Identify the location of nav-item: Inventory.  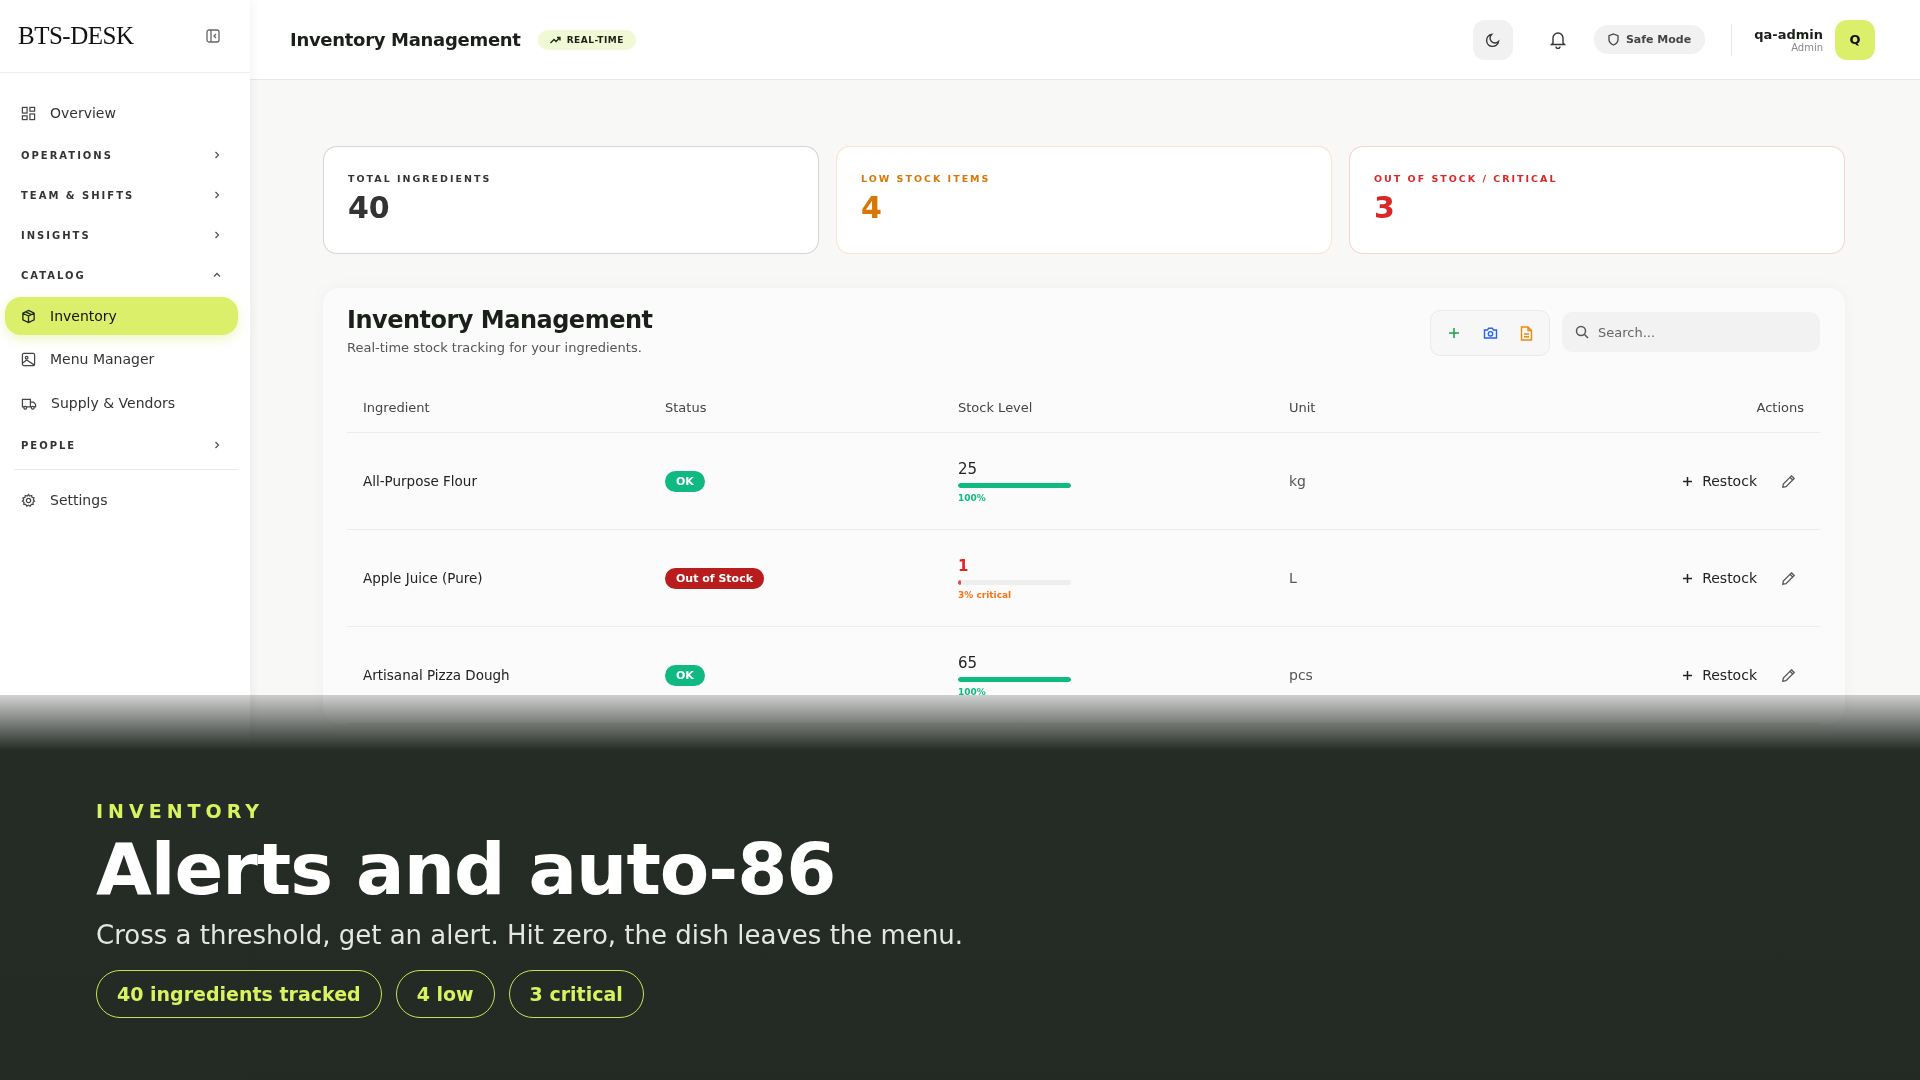
(121, 316).